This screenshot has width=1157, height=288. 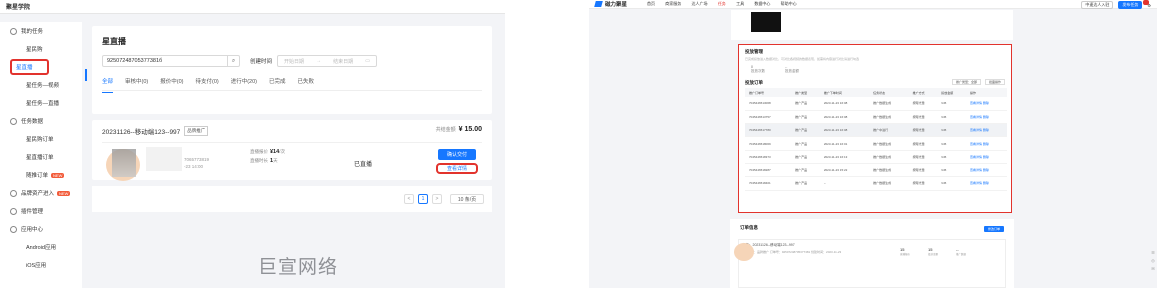 I want to click on date-start: 开始日期, so click(x=294, y=61).